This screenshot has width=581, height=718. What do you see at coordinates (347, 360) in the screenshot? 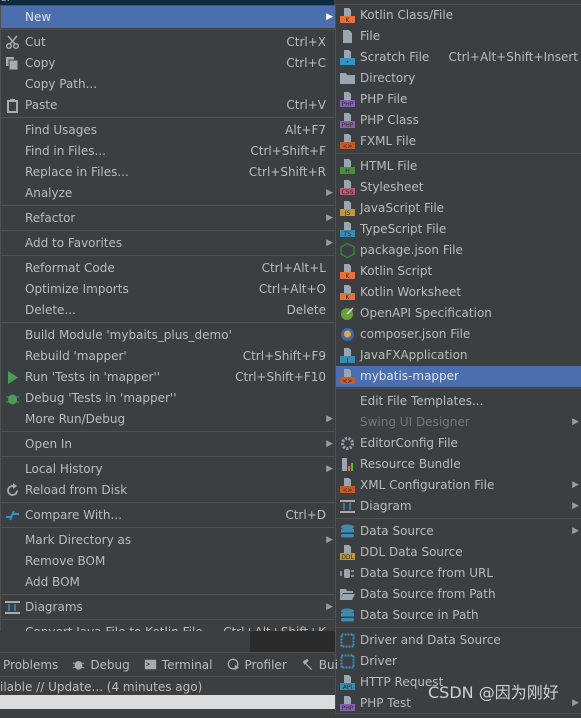
I see `svg-text: J` at bounding box center [347, 360].